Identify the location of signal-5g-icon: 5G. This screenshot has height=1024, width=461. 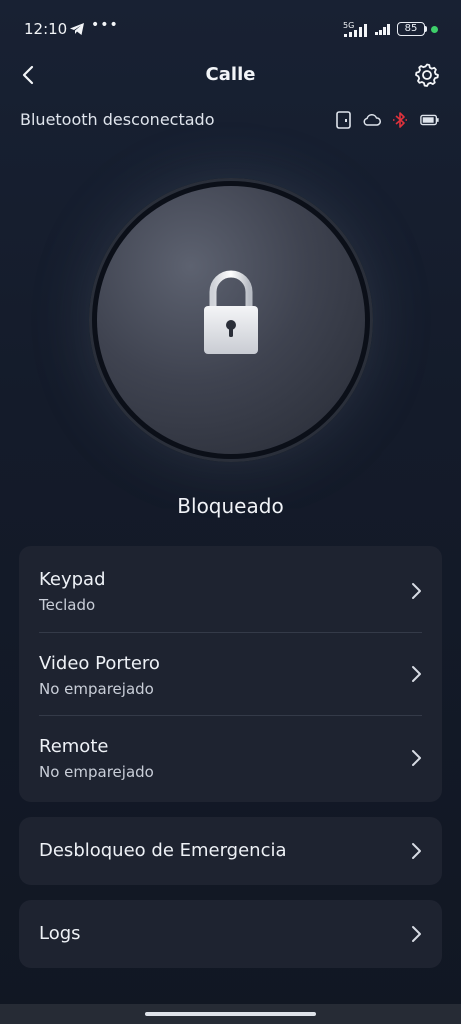
(355, 29).